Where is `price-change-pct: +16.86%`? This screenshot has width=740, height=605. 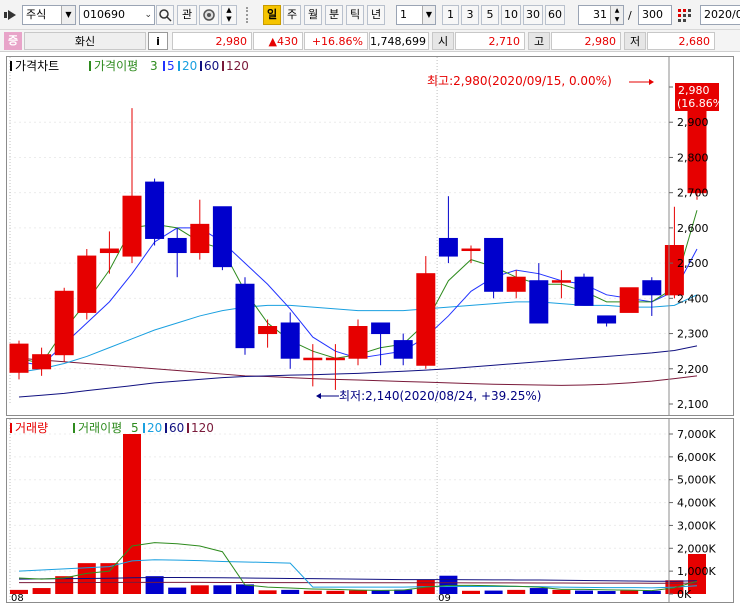
price-change-pct: +16.86% is located at coordinates (336, 41).